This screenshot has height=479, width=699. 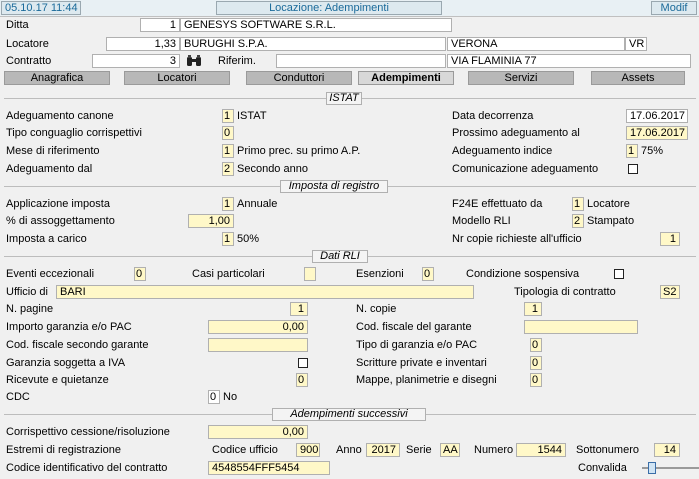 What do you see at coordinates (228, 274) in the screenshot?
I see `casi-particolari-label: Casi particolari` at bounding box center [228, 274].